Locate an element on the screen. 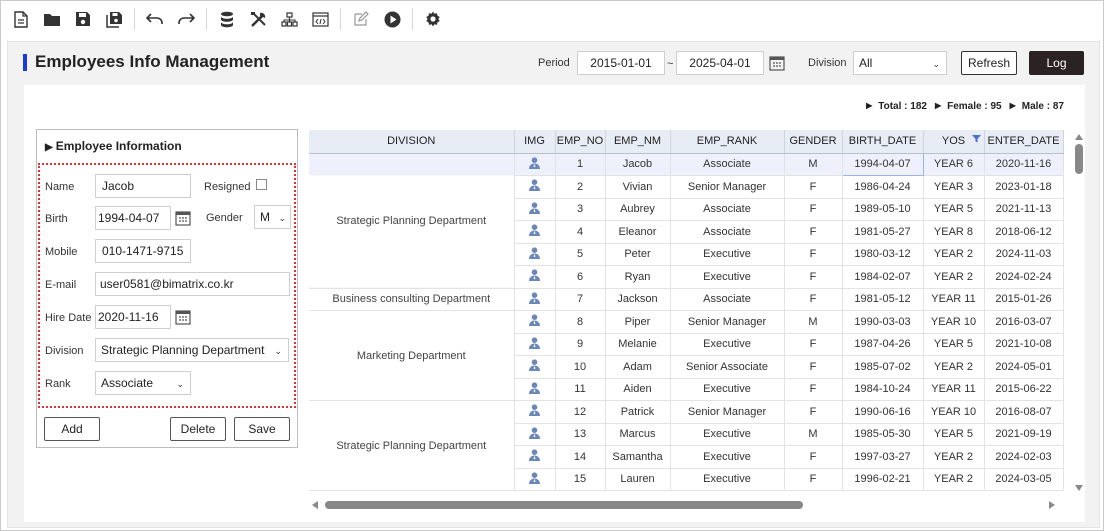 The height and width of the screenshot is (531, 1104). resigned-checkbox is located at coordinates (261, 184).